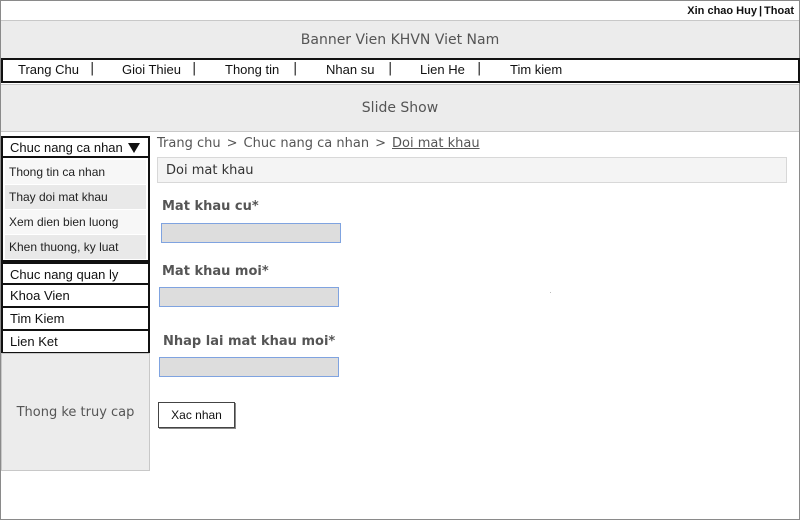 The image size is (800, 520). Describe the element at coordinates (215, 271) in the screenshot. I see `new-password-label: Mat khau moi*` at that location.